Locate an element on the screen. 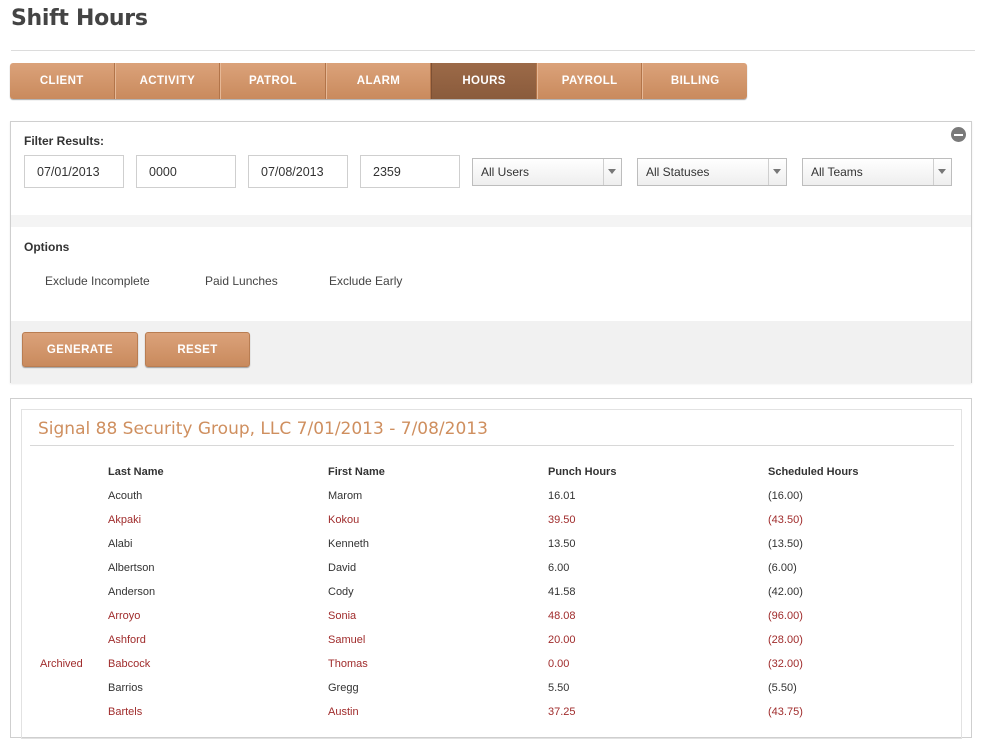 This screenshot has width=982, height=739. row-scheduled-hours: (32.00) is located at coordinates (785, 664).